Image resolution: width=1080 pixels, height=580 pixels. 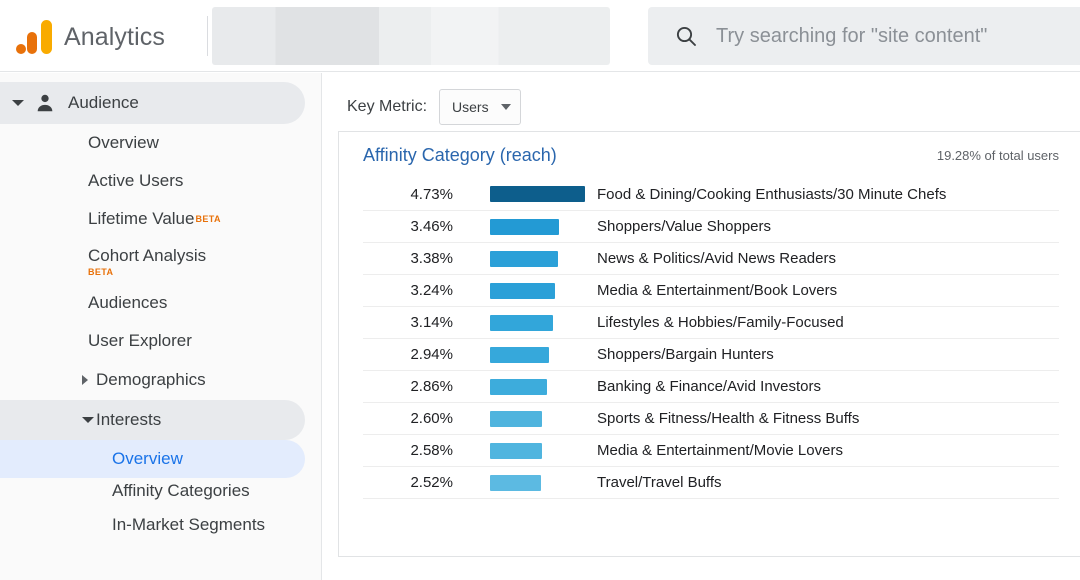 I want to click on sidebar-item-affinity-categories: Affinity Categories, so click(x=152, y=495).